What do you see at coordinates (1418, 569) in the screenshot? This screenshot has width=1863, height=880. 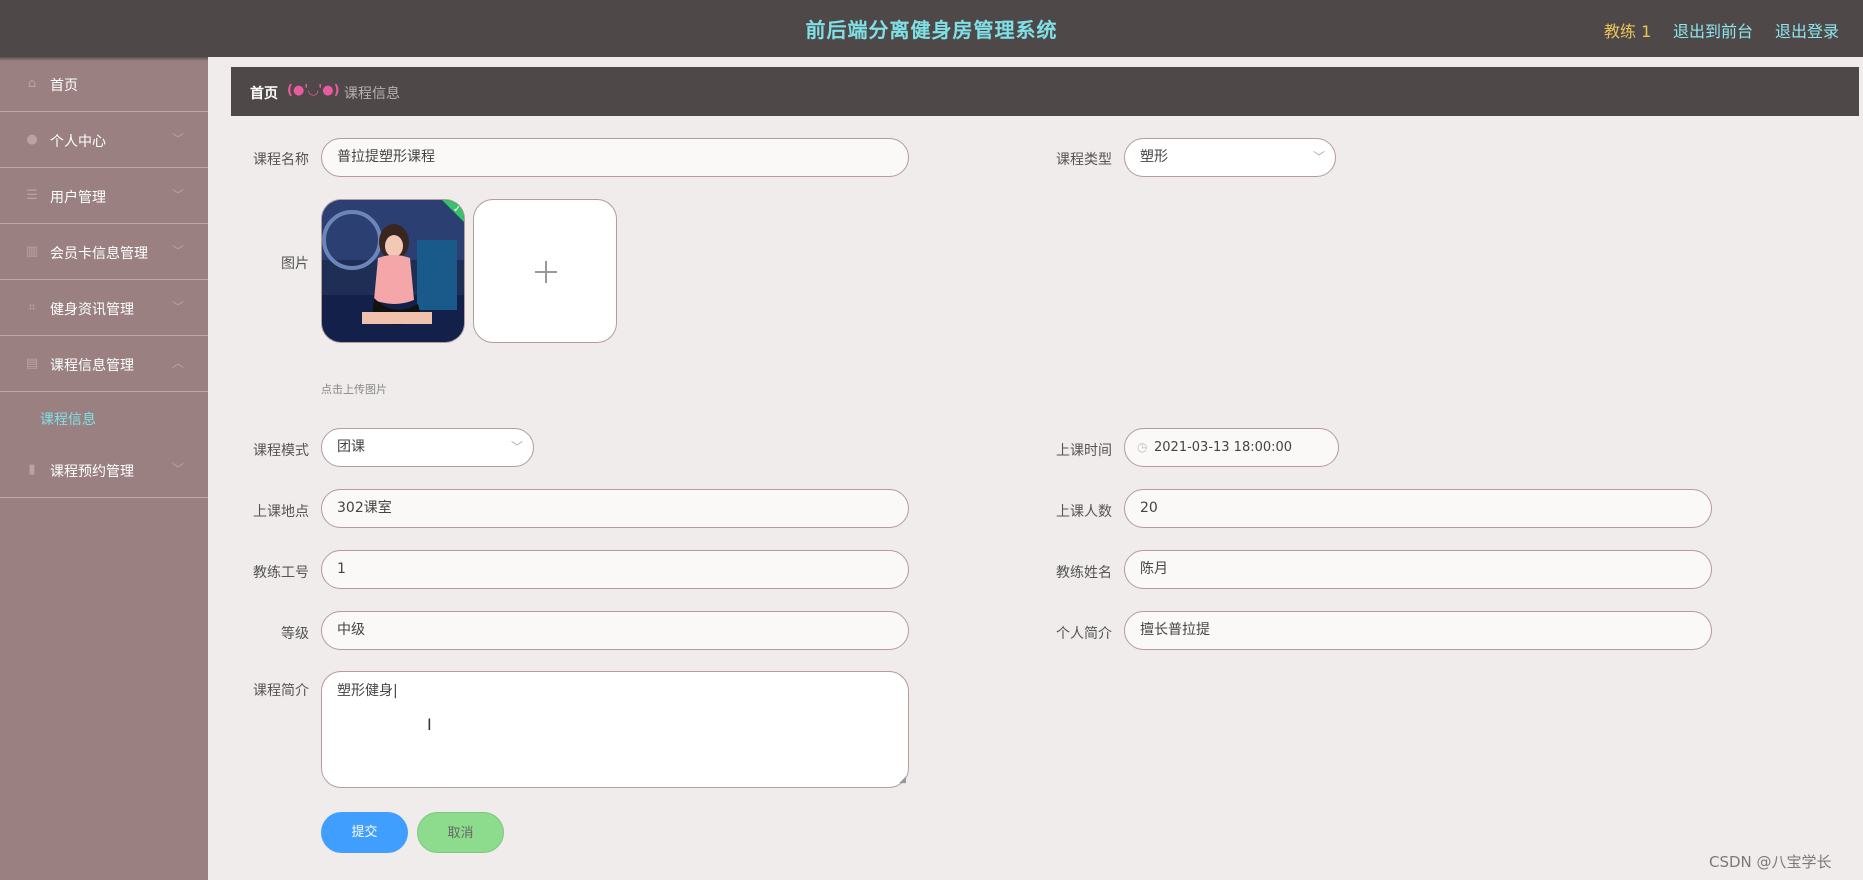 I see `coach-name-input: 陈月` at bounding box center [1418, 569].